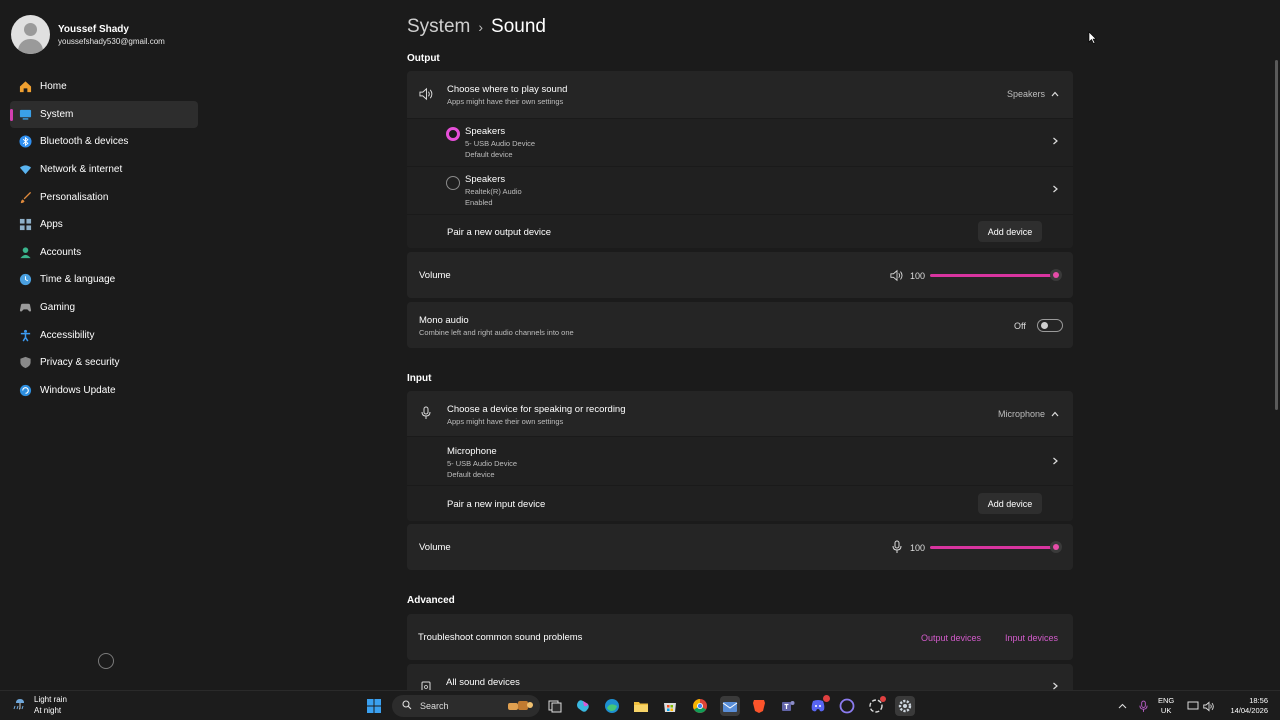 The width and height of the screenshot is (1280, 720). Describe the element at coordinates (374, 706) in the screenshot. I see `start-button` at that location.